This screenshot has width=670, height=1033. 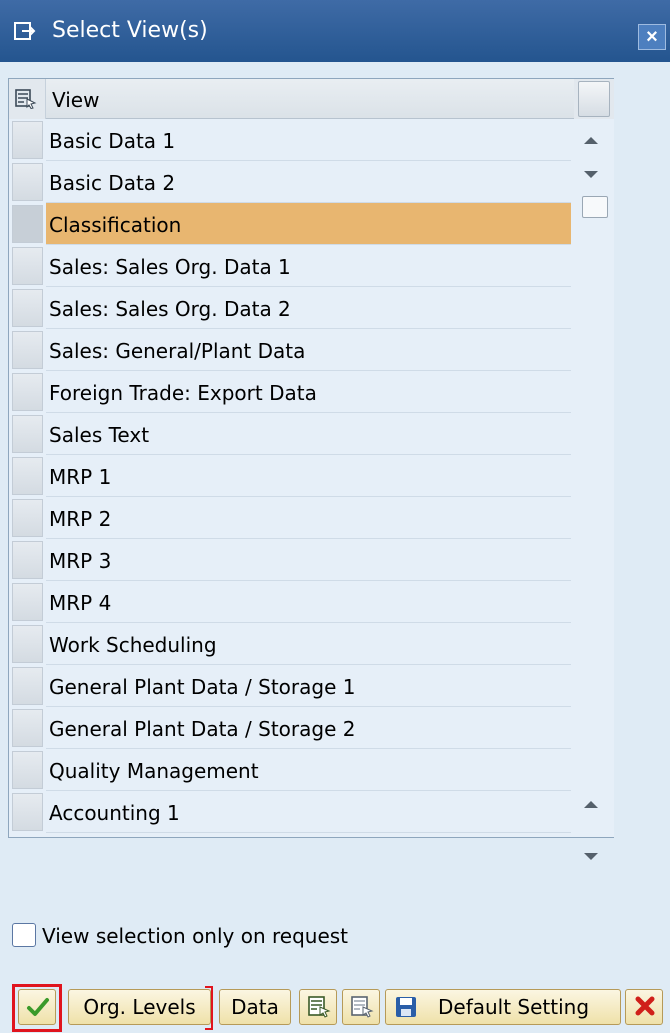 I want to click on data-button: Data, so click(x=255, y=1007).